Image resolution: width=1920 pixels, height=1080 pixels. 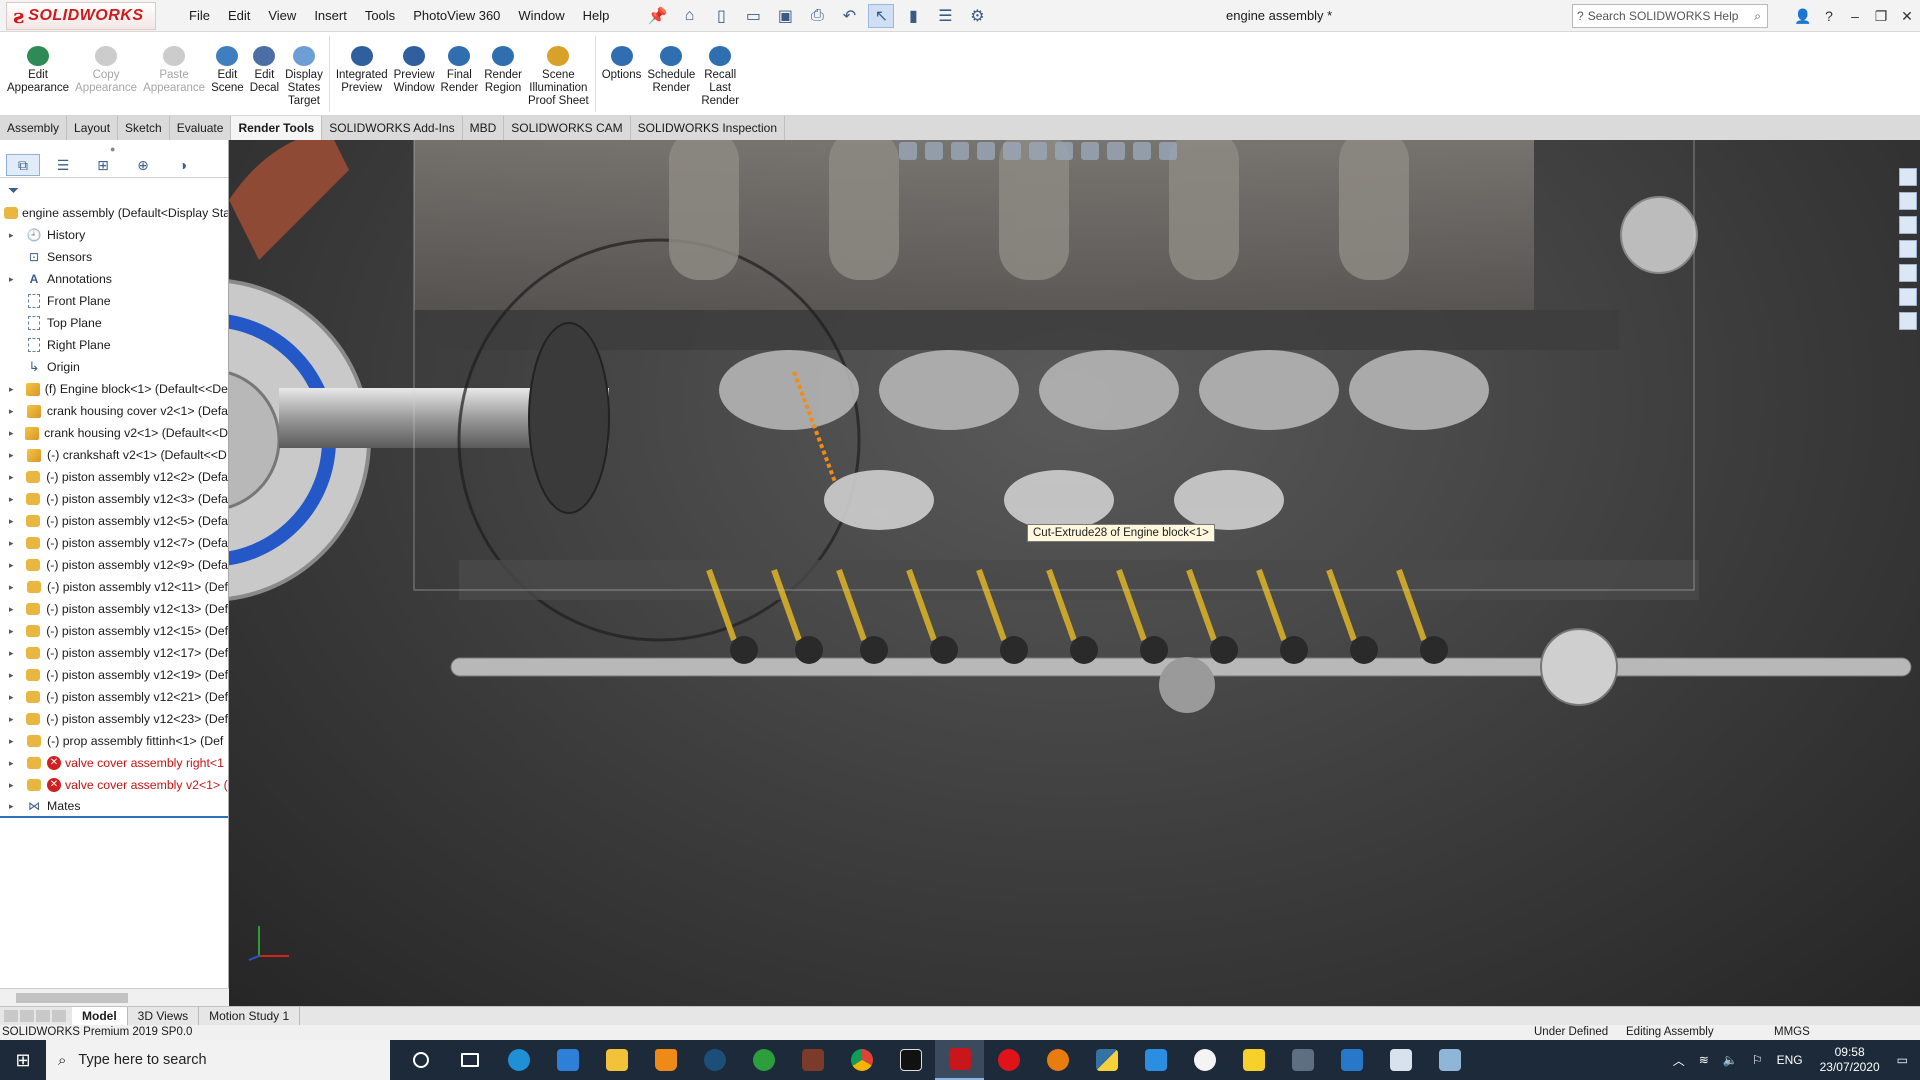 What do you see at coordinates (63, 165) in the screenshot?
I see `property-manager-tab-icon: ☰` at bounding box center [63, 165].